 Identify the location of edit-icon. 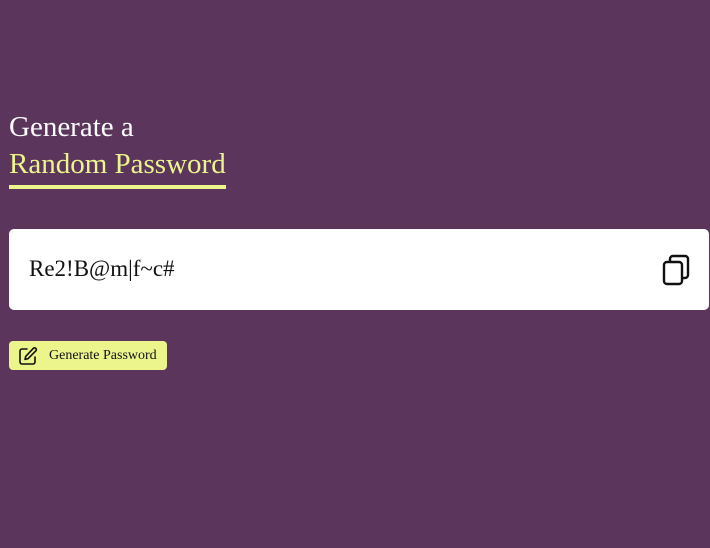
(28, 356).